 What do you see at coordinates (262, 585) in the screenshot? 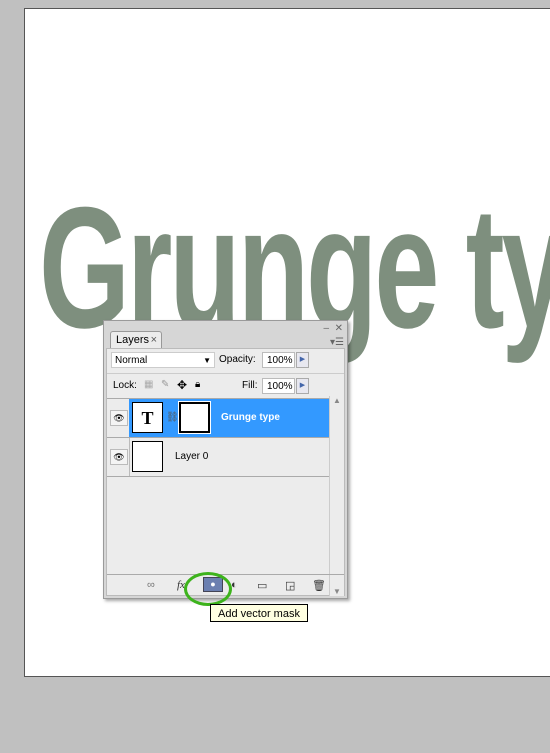
I see `new-group-icon: ▭` at bounding box center [262, 585].